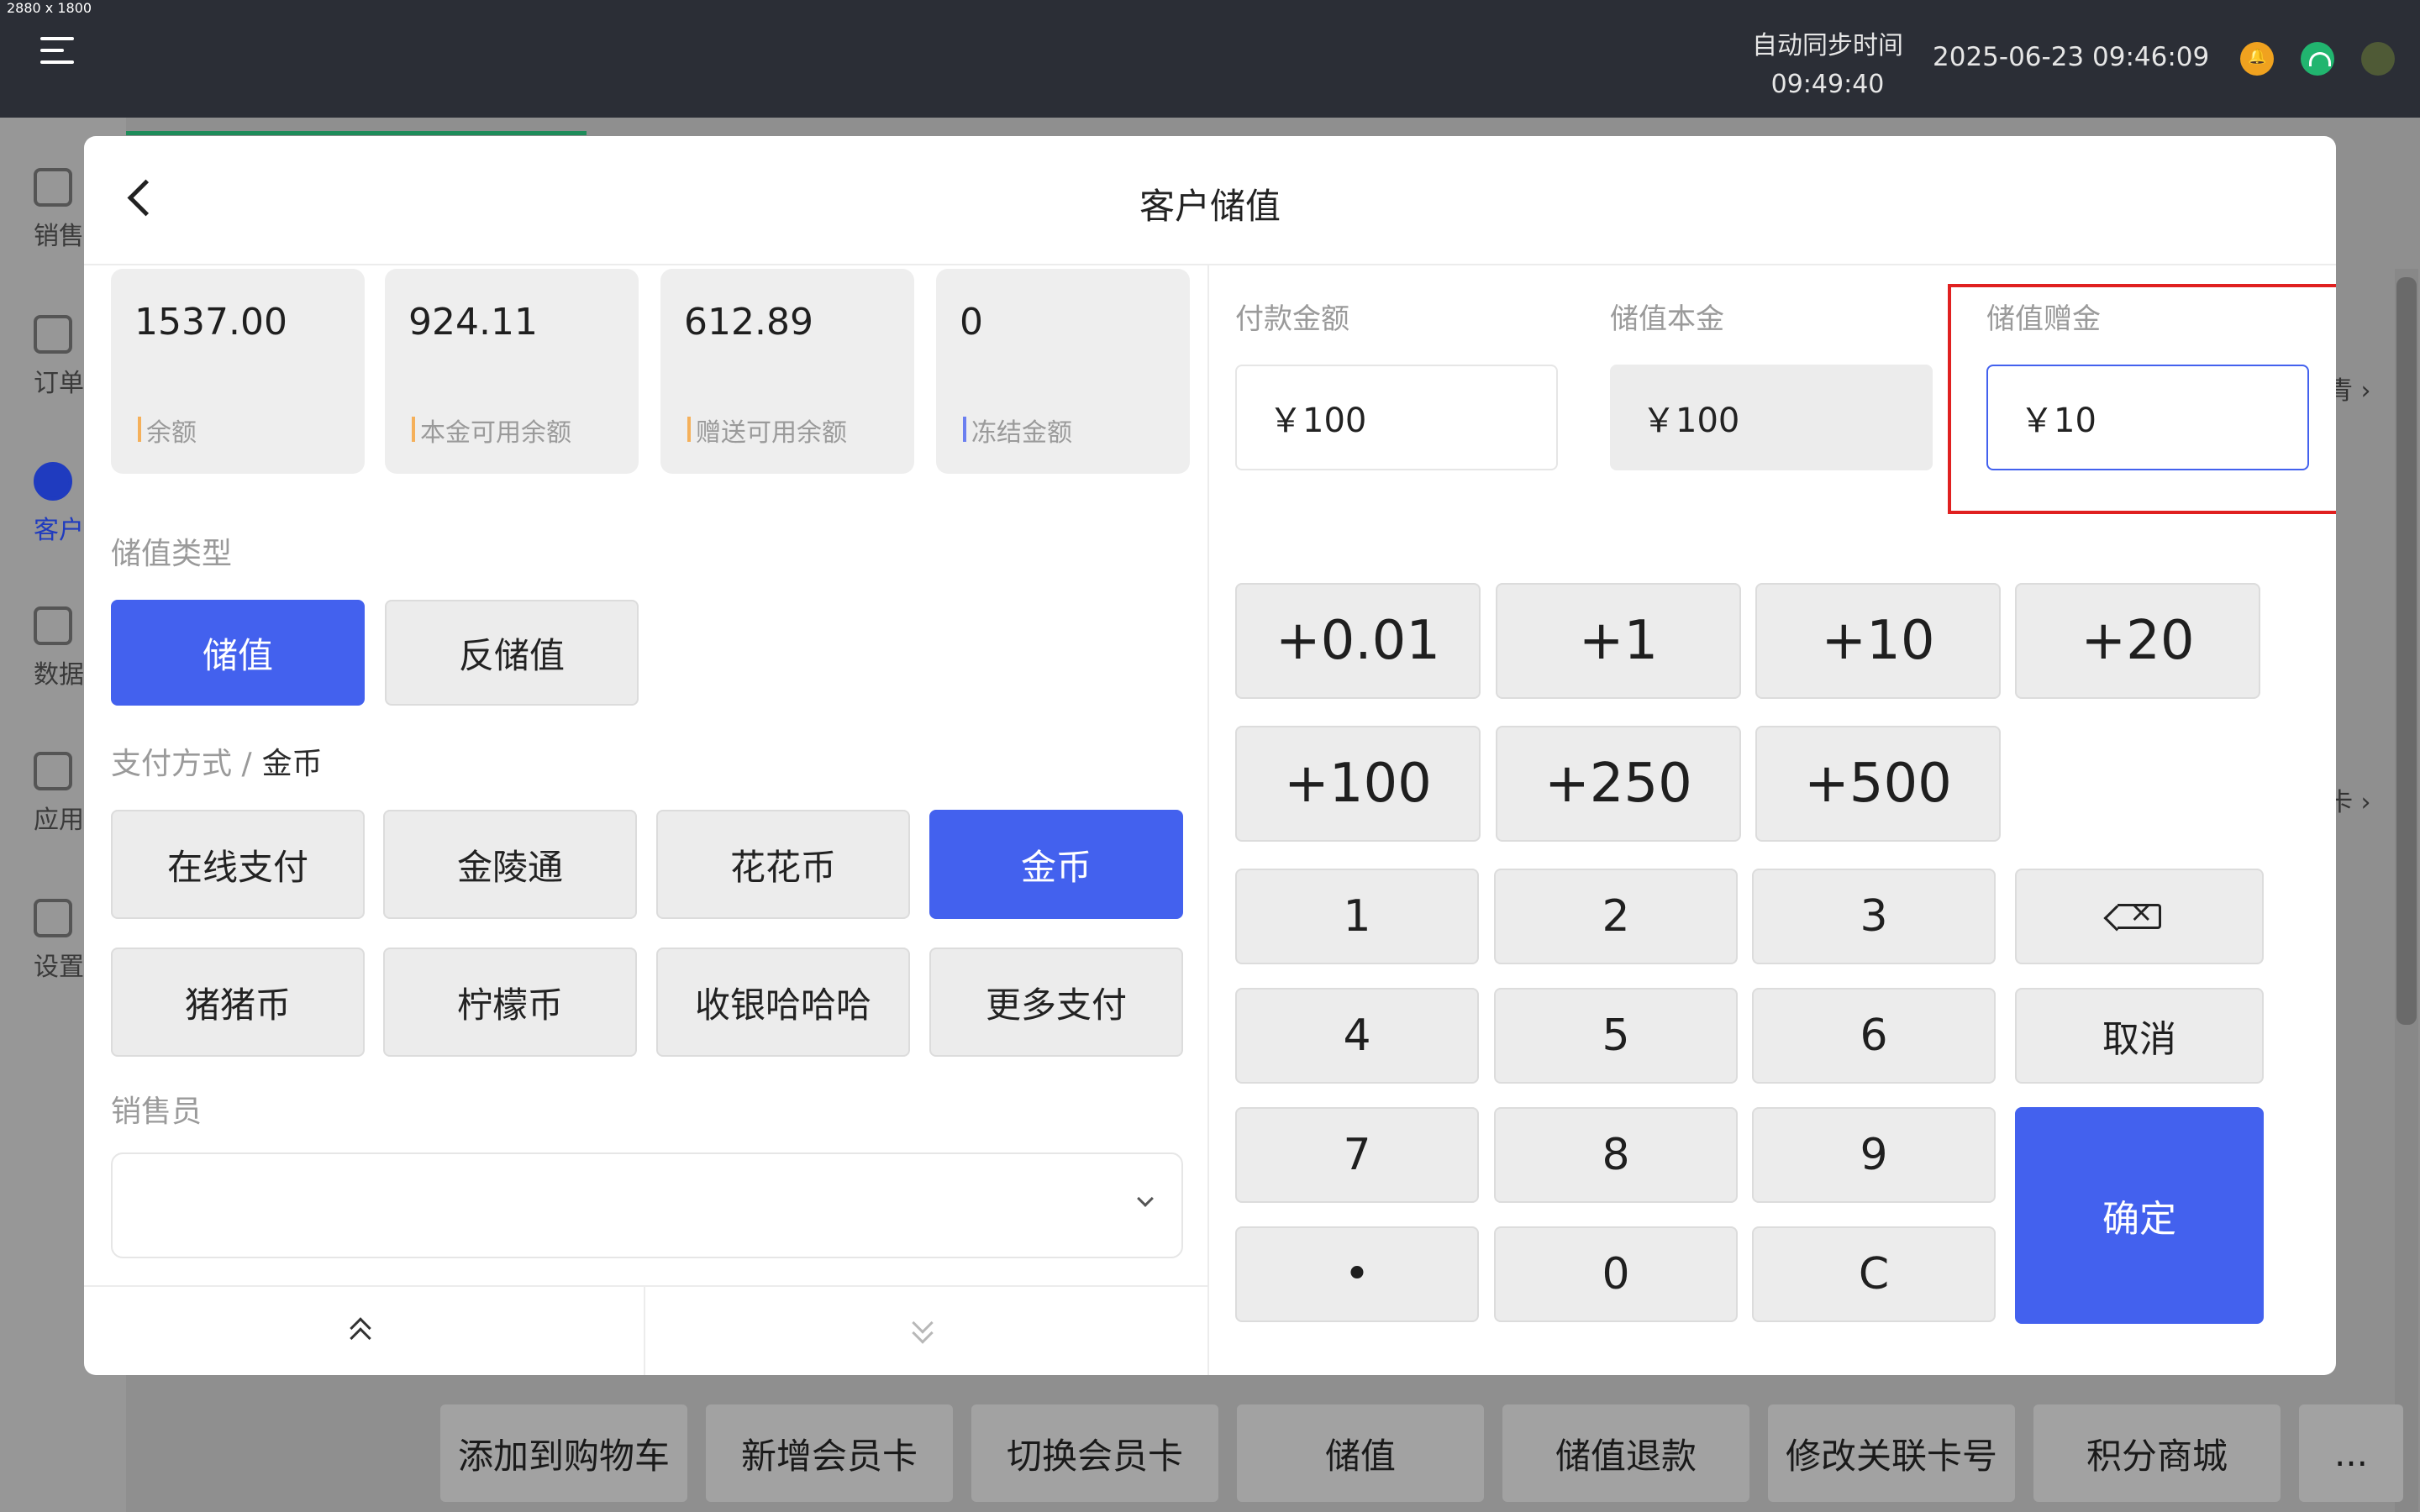 The width and height of the screenshot is (2420, 1512). What do you see at coordinates (767, 430) in the screenshot?
I see `stat-label: 赠送可用余额` at bounding box center [767, 430].